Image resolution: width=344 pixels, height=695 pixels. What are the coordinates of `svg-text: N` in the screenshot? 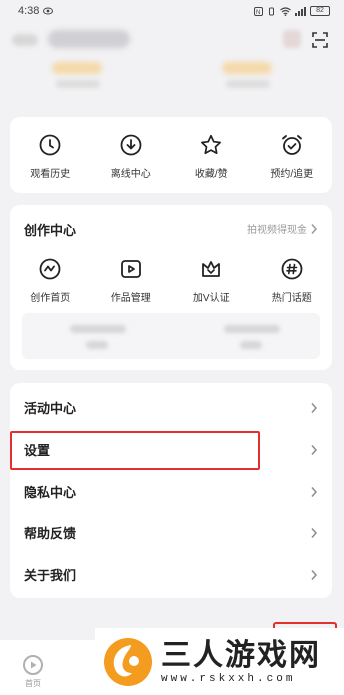 It's located at (258, 13).